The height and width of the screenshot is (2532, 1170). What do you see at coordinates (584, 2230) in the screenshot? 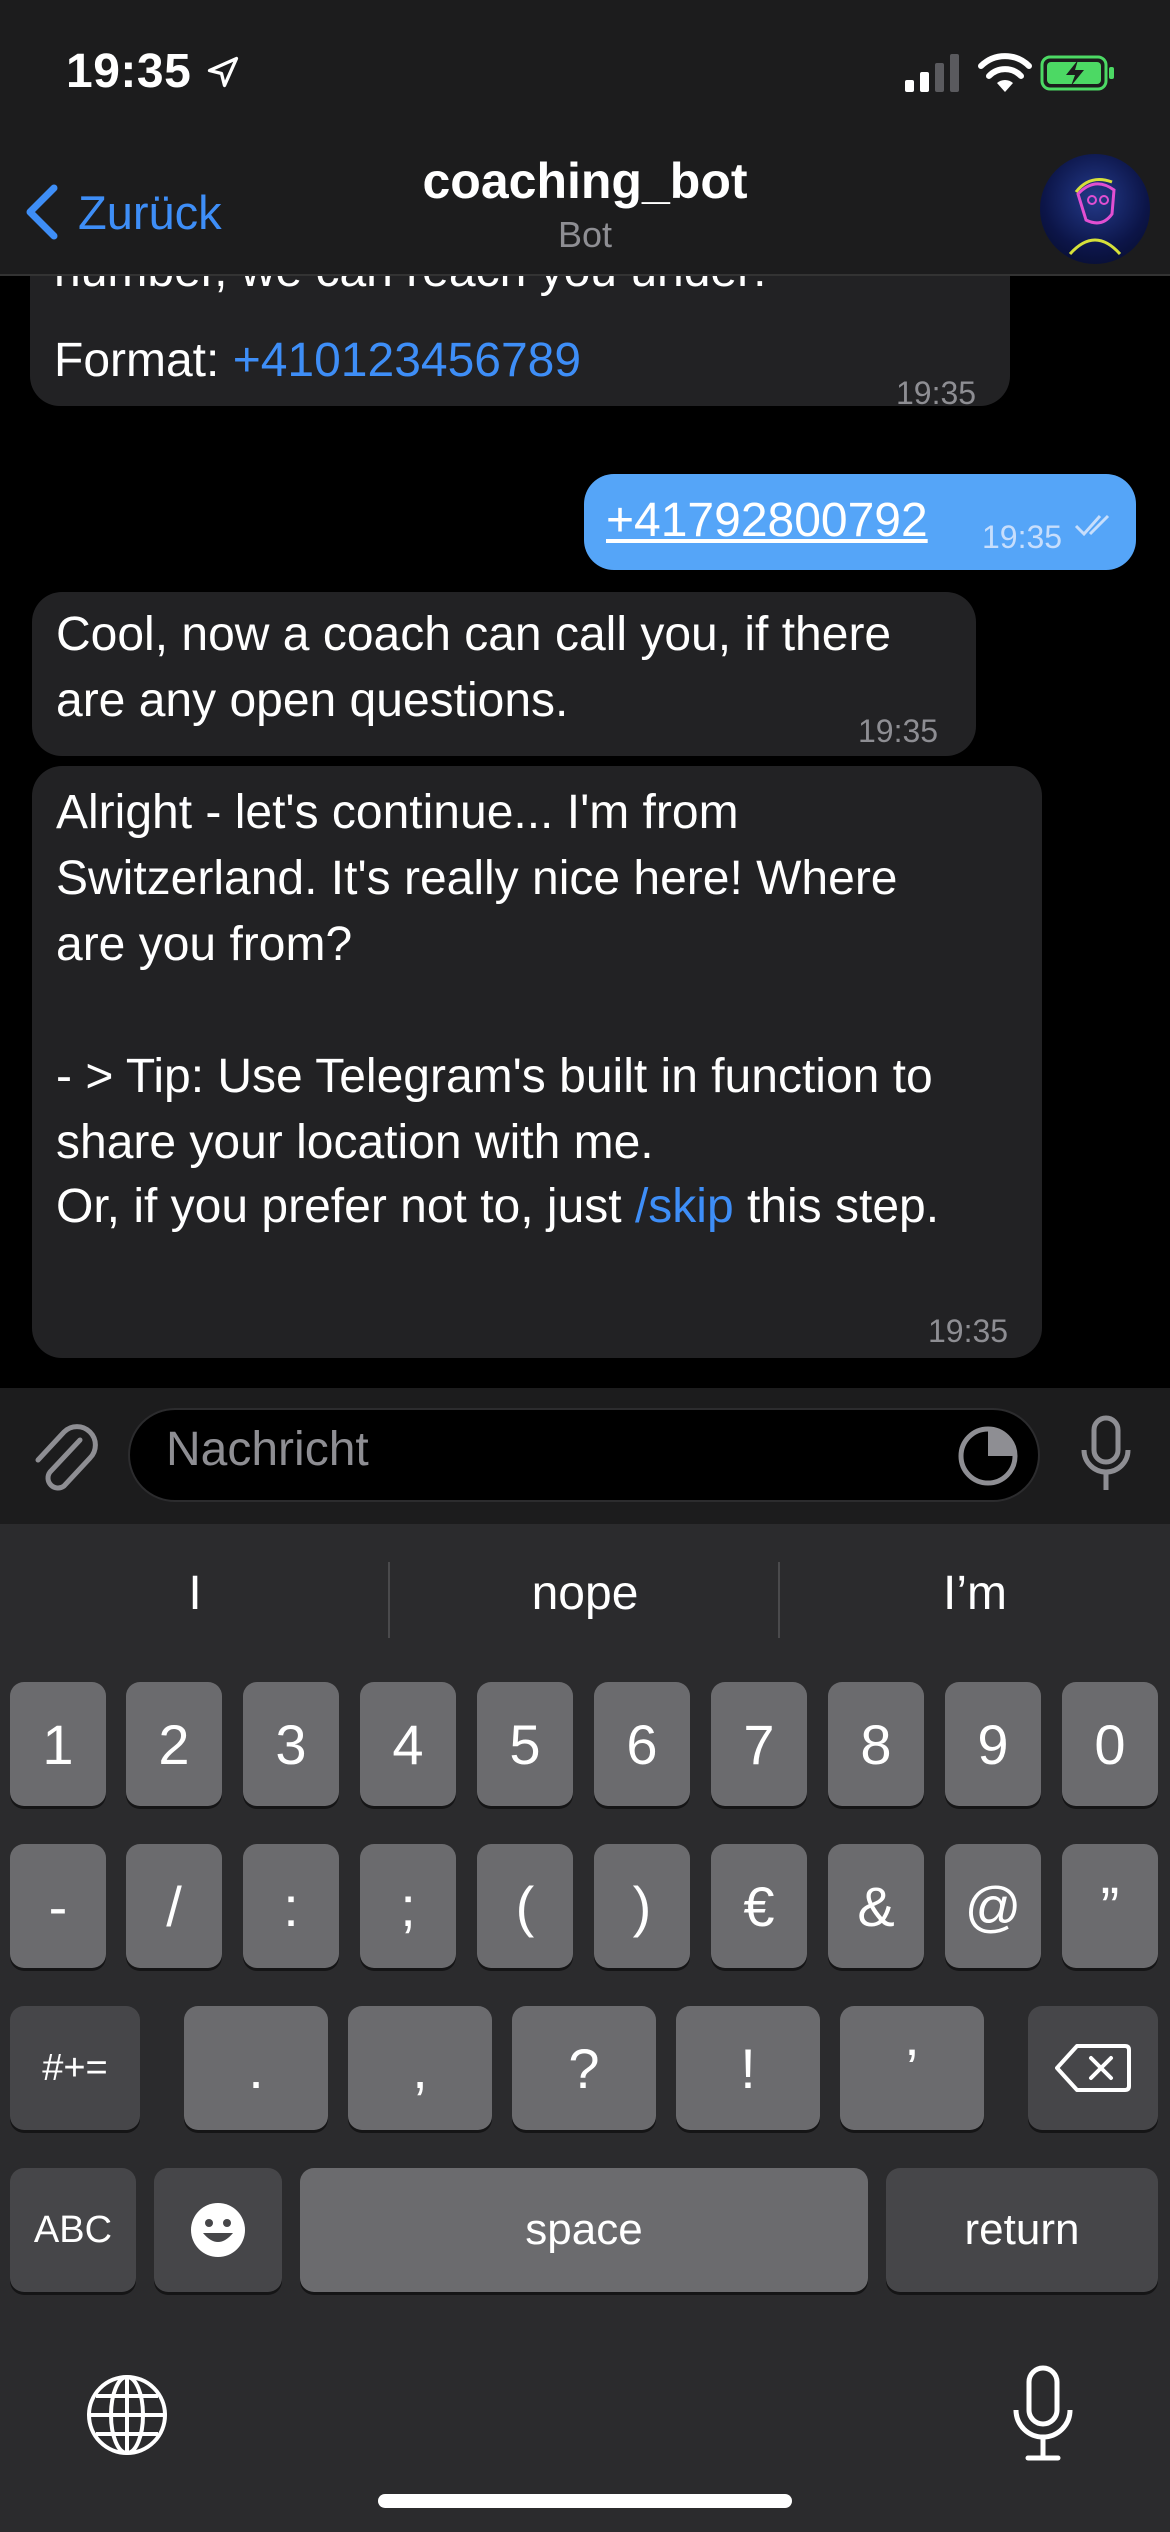
I see `space-key: space` at bounding box center [584, 2230].